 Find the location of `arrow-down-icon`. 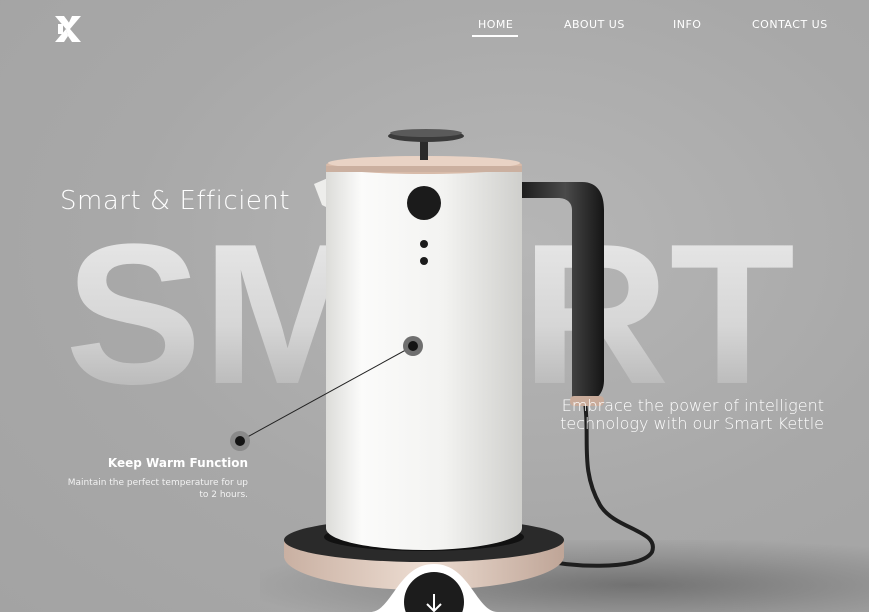

arrow-down-icon is located at coordinates (434, 603).